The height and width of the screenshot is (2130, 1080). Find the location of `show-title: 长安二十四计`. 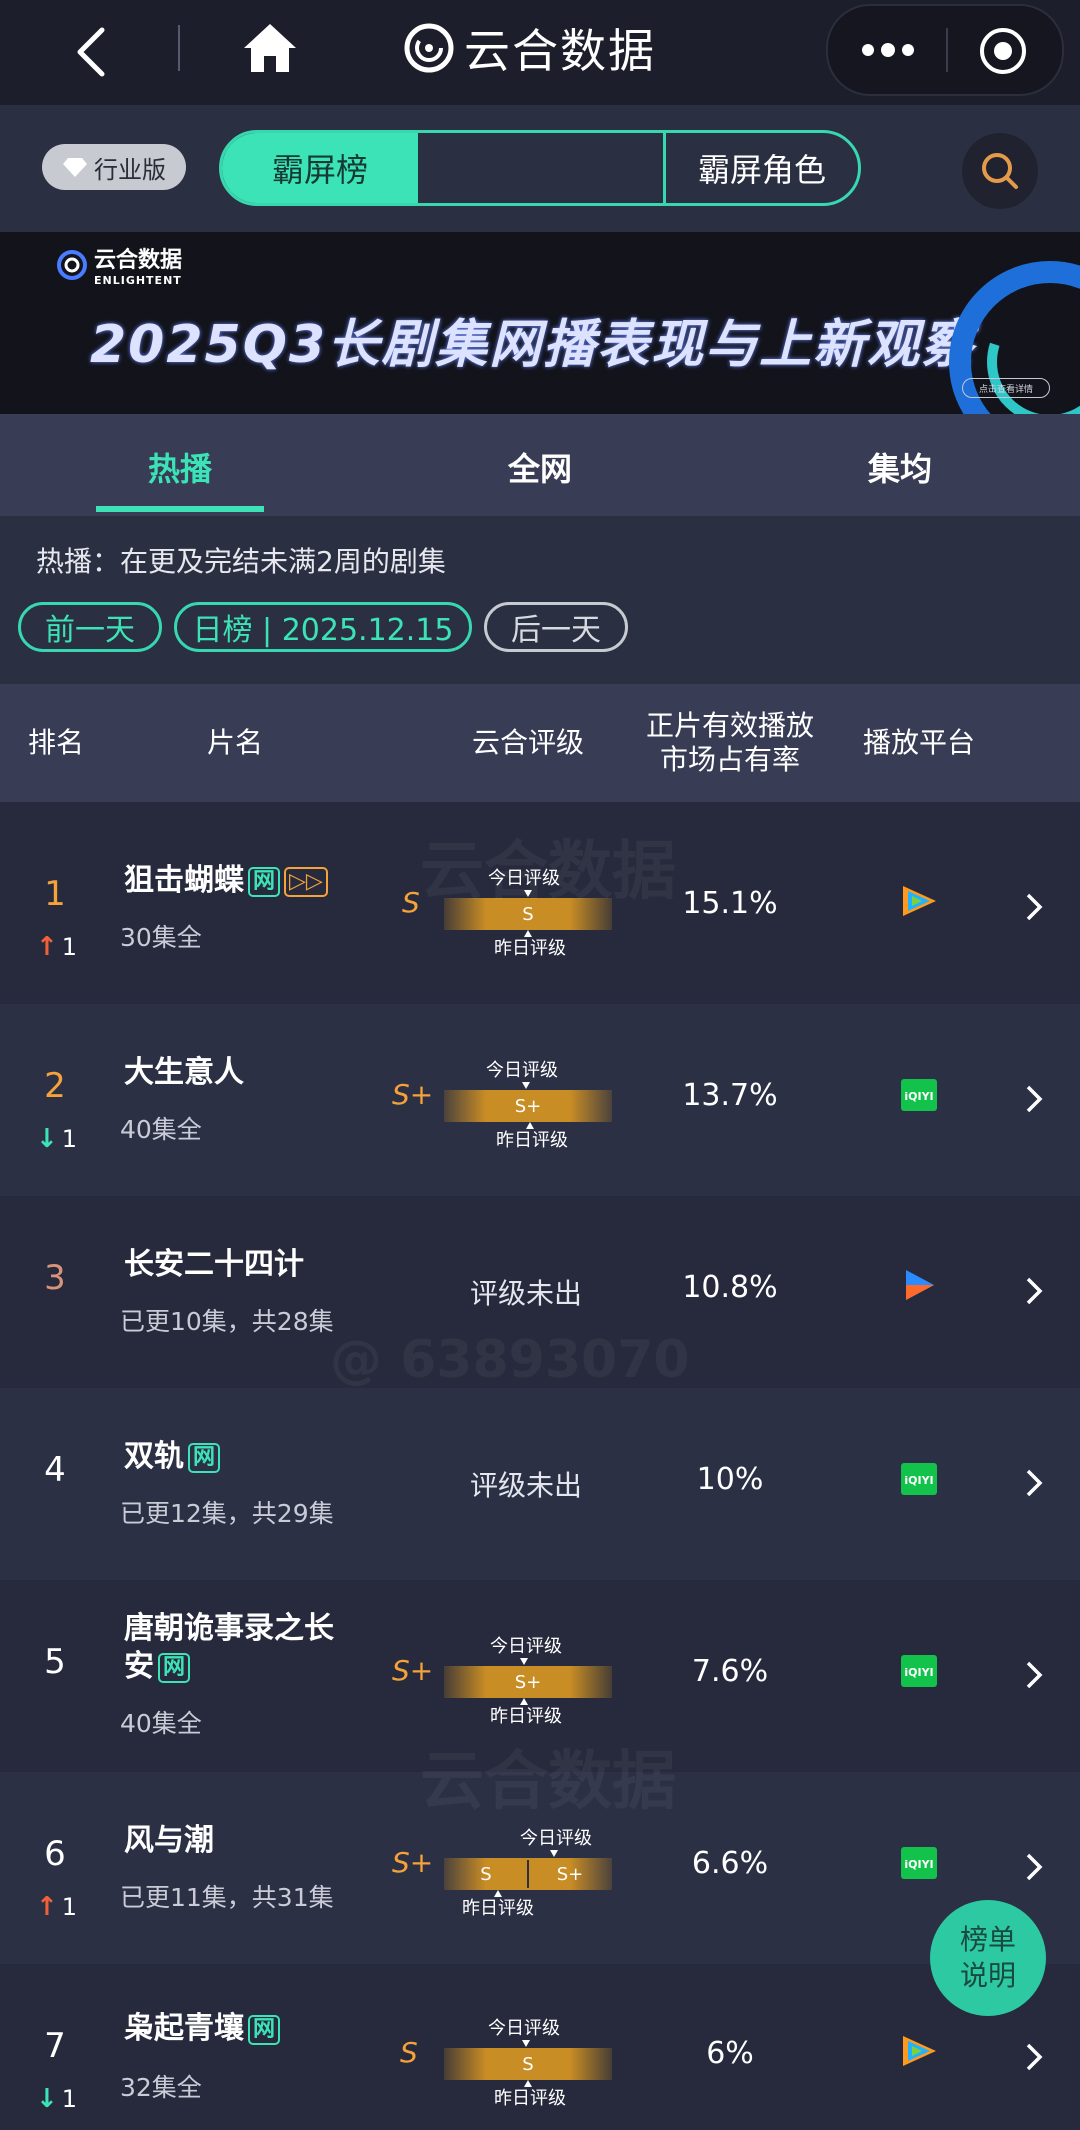

show-title: 长安二十四计 is located at coordinates (214, 1264).